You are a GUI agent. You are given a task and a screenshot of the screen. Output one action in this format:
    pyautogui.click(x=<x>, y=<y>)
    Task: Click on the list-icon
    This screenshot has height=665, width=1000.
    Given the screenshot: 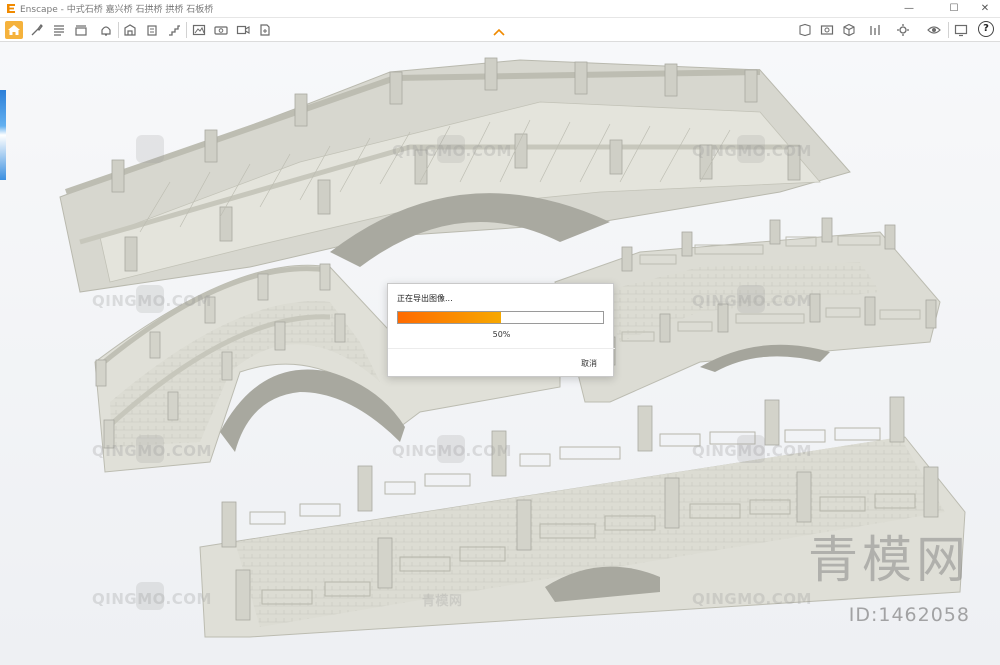 What is the action you would take?
    pyautogui.click(x=59, y=30)
    